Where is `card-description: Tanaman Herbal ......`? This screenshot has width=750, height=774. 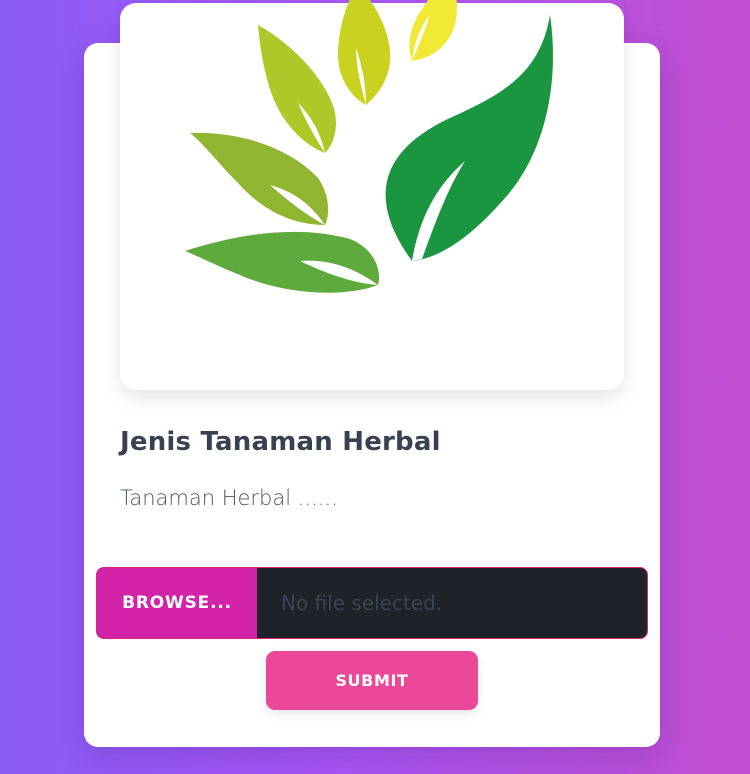
card-description: Tanaman Herbal ...... is located at coordinates (229, 498).